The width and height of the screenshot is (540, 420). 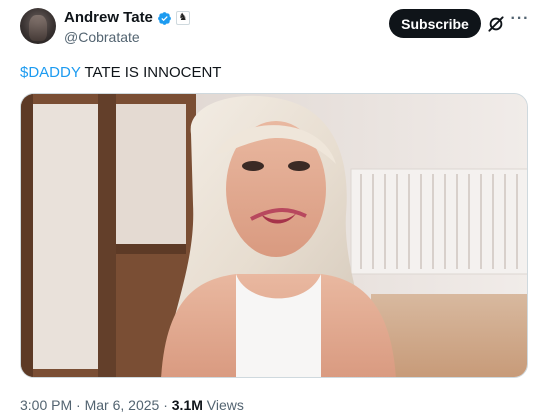 What do you see at coordinates (122, 405) in the screenshot?
I see `tweet-date: Mar 6, 2025` at bounding box center [122, 405].